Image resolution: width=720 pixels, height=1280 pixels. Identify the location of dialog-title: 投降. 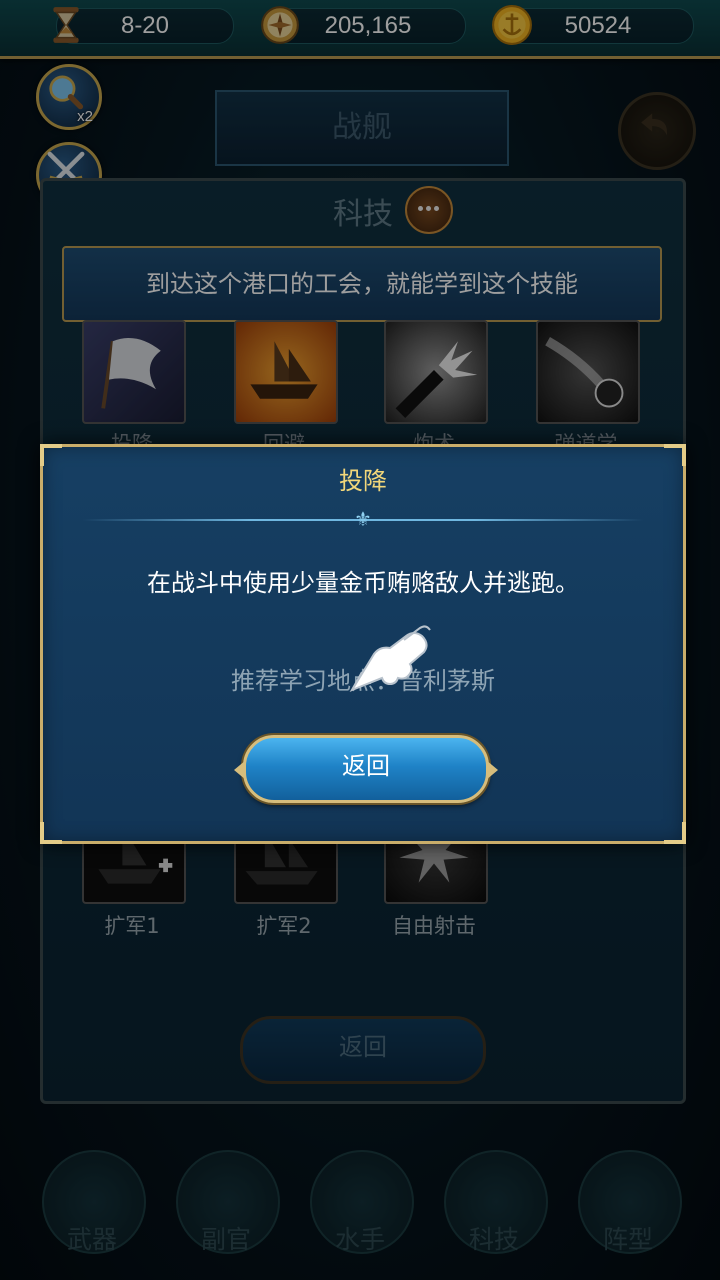
(363, 481).